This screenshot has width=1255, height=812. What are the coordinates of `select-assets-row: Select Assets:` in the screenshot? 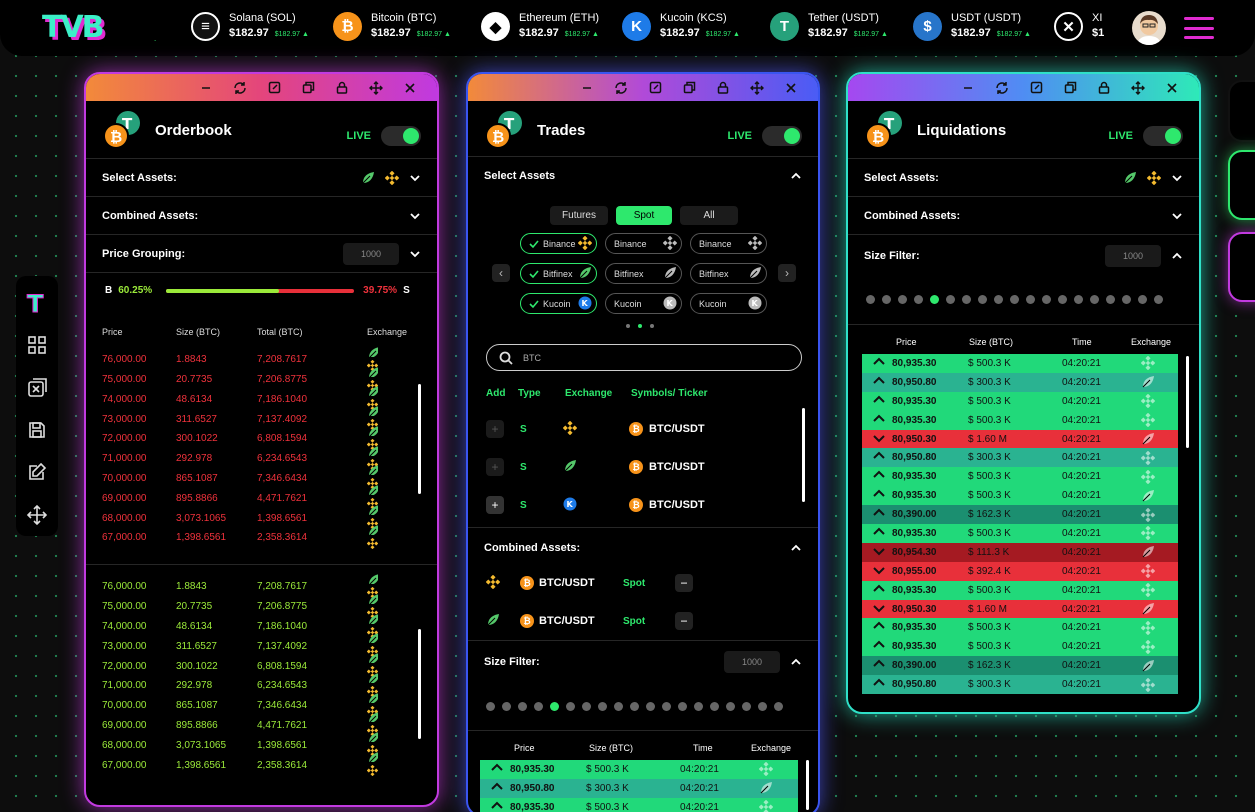 It's located at (261, 177).